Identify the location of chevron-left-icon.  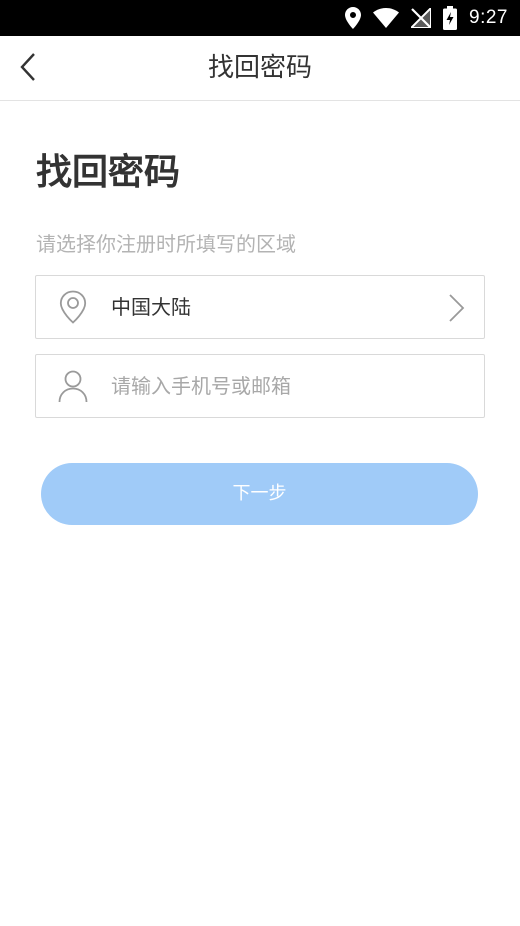
(28, 68).